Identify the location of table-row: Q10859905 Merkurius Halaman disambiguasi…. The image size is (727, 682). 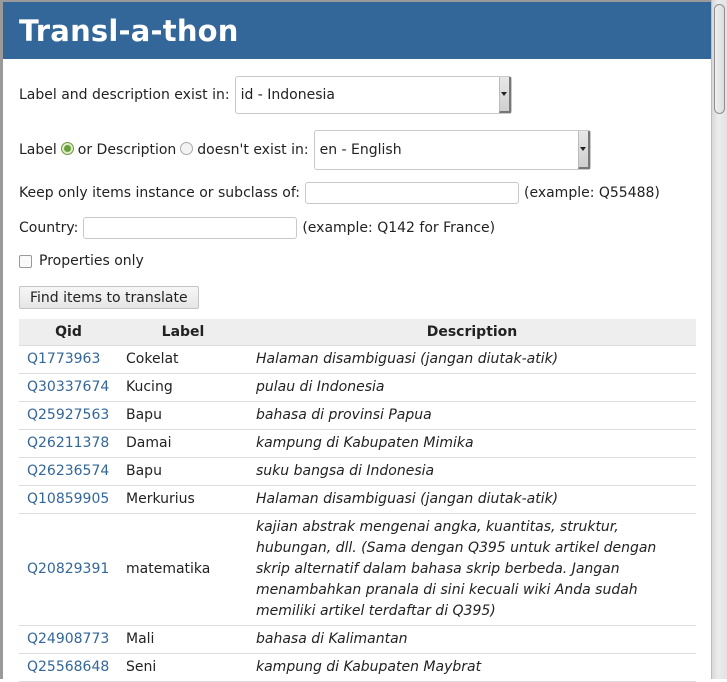
(357, 499).